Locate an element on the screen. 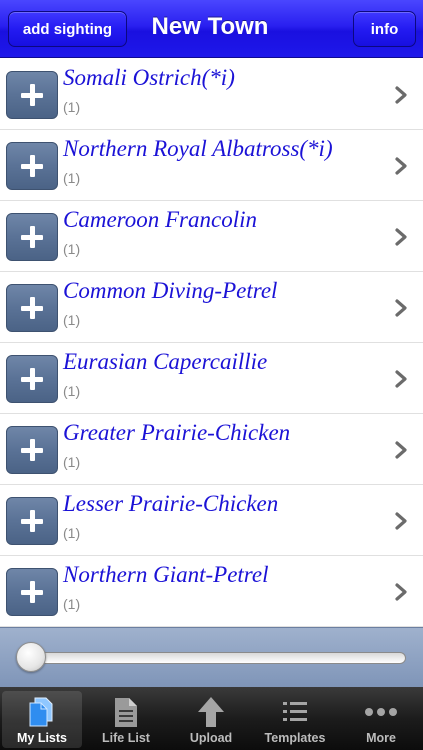 The height and width of the screenshot is (750, 423). page-title: New Town is located at coordinates (210, 26).